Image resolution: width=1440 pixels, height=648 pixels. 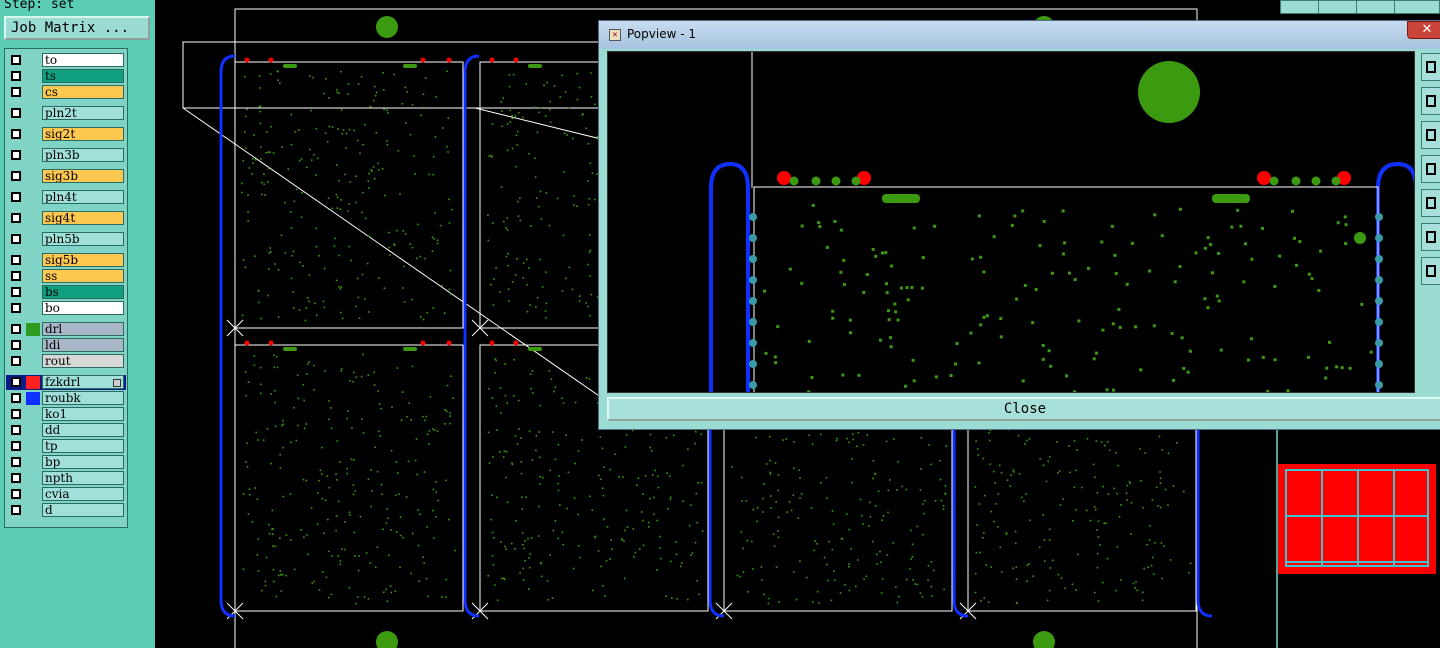 What do you see at coordinates (1379, 259) in the screenshot?
I see `edge-pad` at bounding box center [1379, 259].